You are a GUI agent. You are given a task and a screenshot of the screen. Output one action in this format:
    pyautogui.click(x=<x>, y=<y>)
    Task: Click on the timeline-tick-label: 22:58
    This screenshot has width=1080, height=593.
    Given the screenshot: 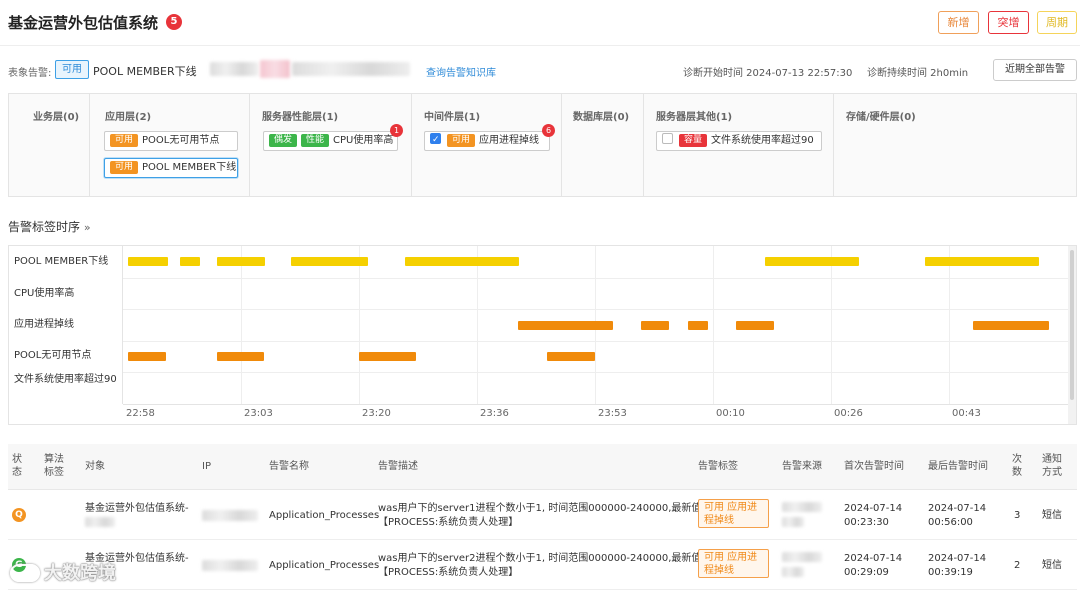 What is the action you would take?
    pyautogui.click(x=140, y=413)
    